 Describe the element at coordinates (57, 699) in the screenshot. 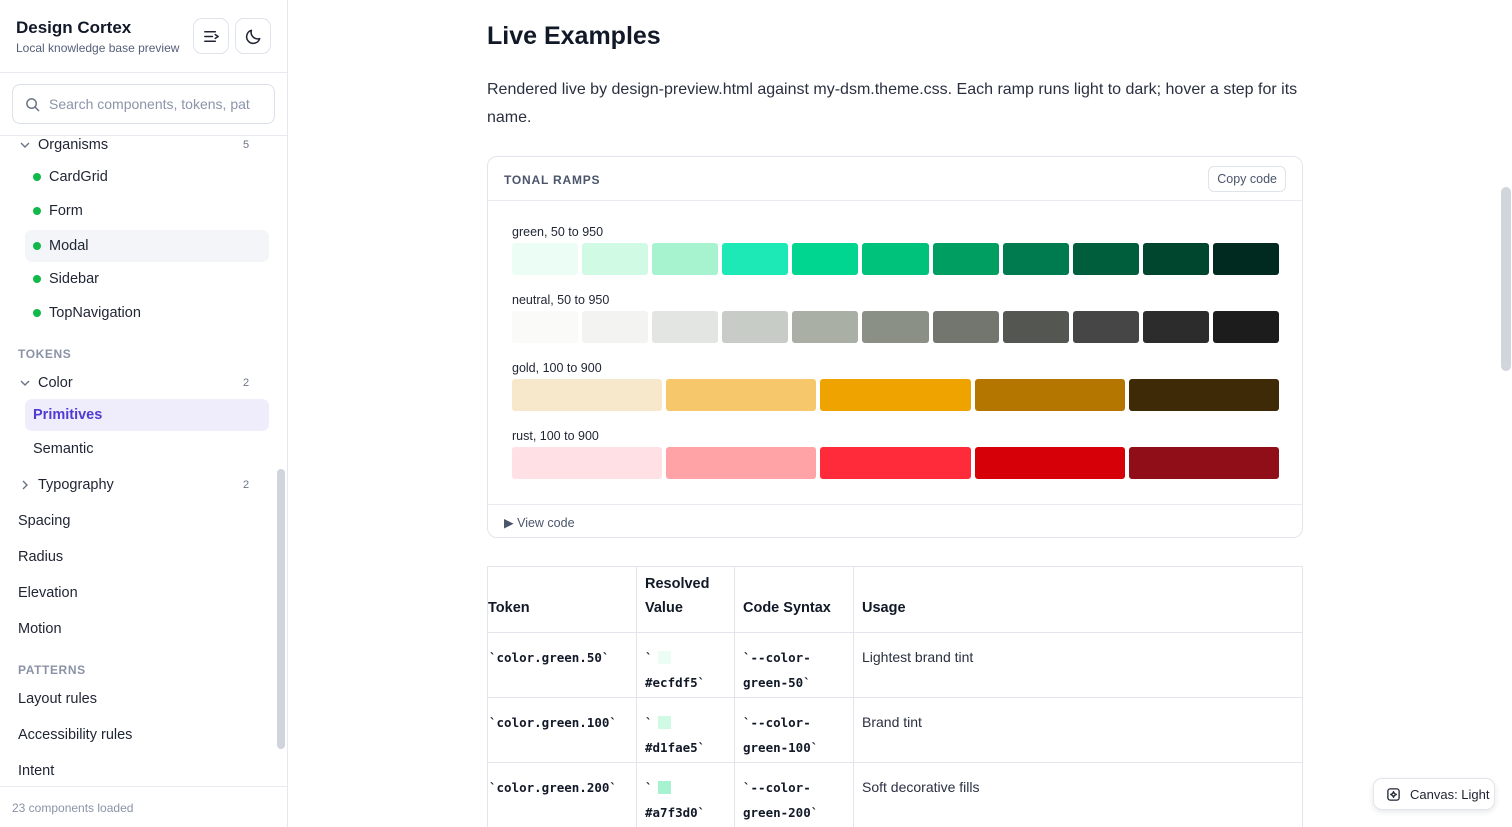

I see `nav-item-label: Layout rules` at that location.